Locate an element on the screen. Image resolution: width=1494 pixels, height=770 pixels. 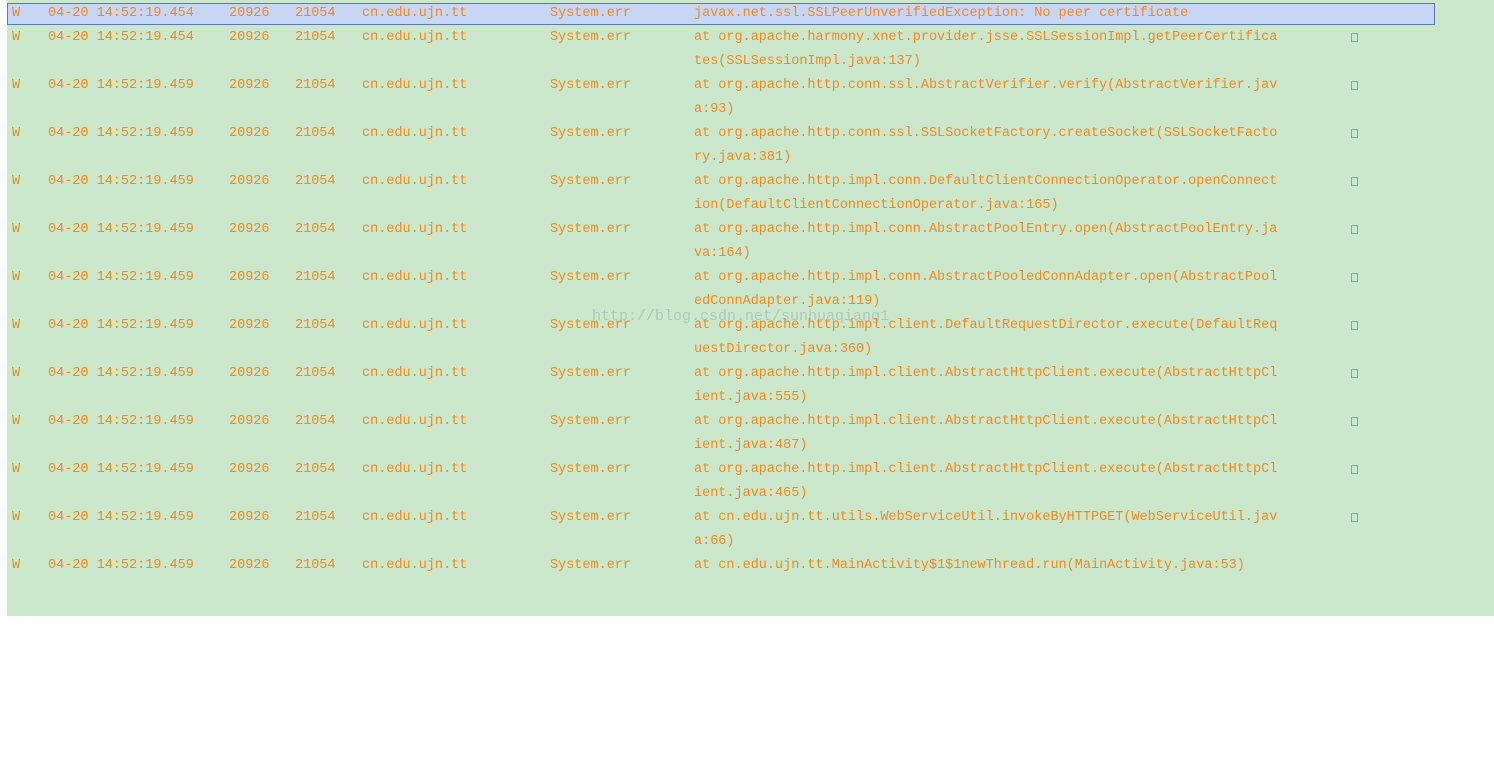
watermark: http://blog.csdn.net/sunhuaqiang1 is located at coordinates (741, 316).